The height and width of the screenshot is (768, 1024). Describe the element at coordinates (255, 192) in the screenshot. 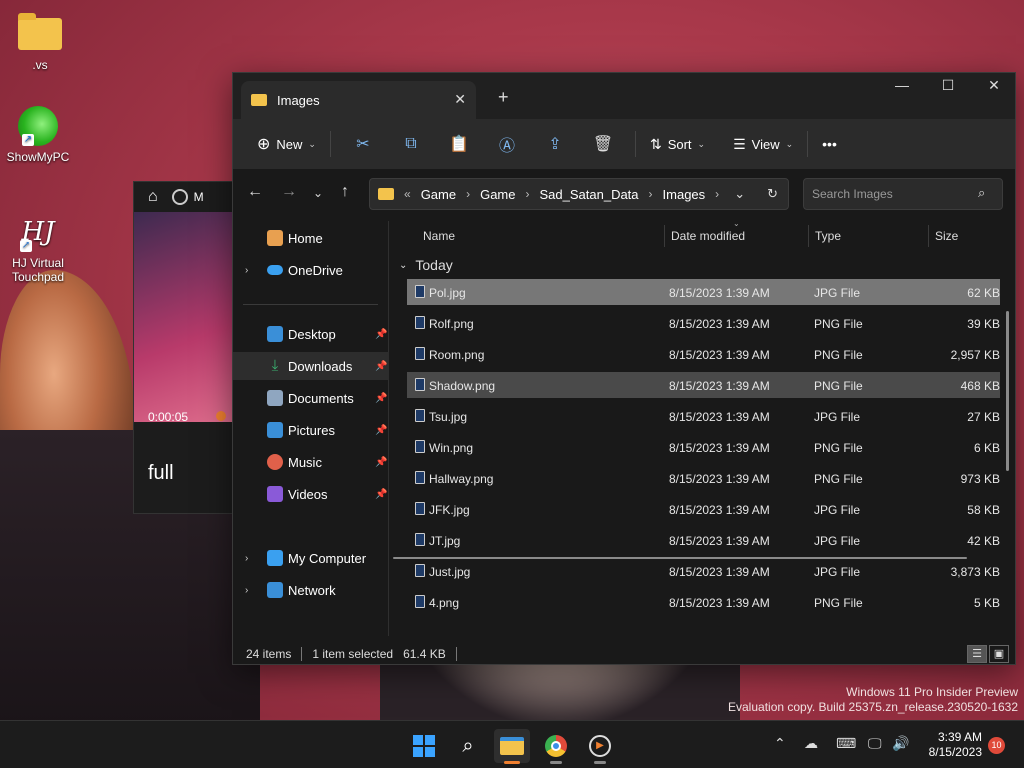

I see `back-arrow-icon: ←` at that location.